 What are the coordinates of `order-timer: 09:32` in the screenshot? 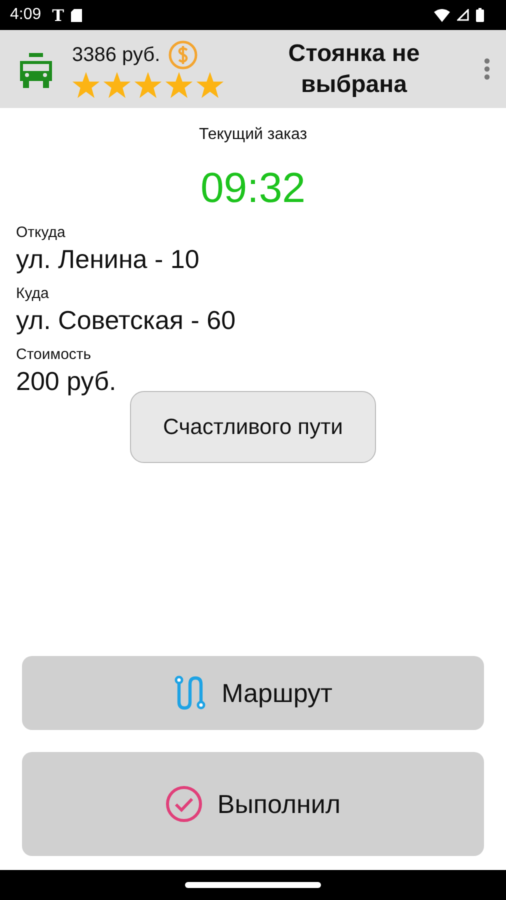 It's located at (253, 188).